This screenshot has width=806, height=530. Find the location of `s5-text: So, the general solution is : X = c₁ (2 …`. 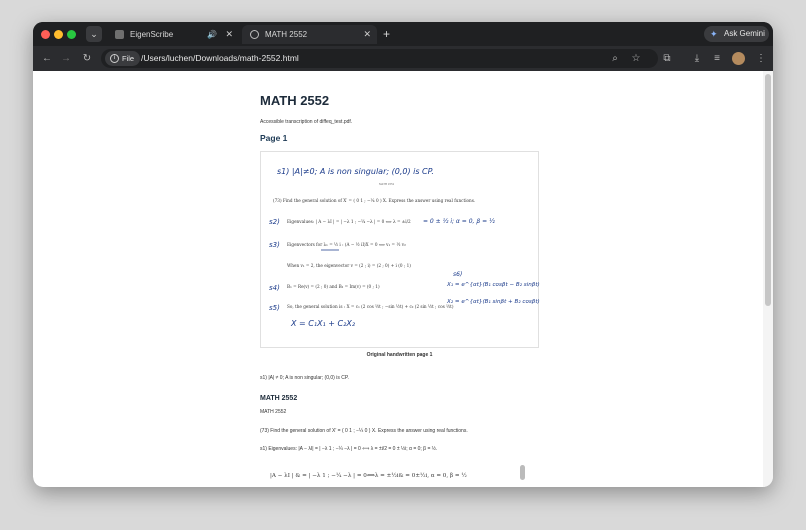

s5-text: So, the general solution is : X = c₁ (2 … is located at coordinates (370, 306).